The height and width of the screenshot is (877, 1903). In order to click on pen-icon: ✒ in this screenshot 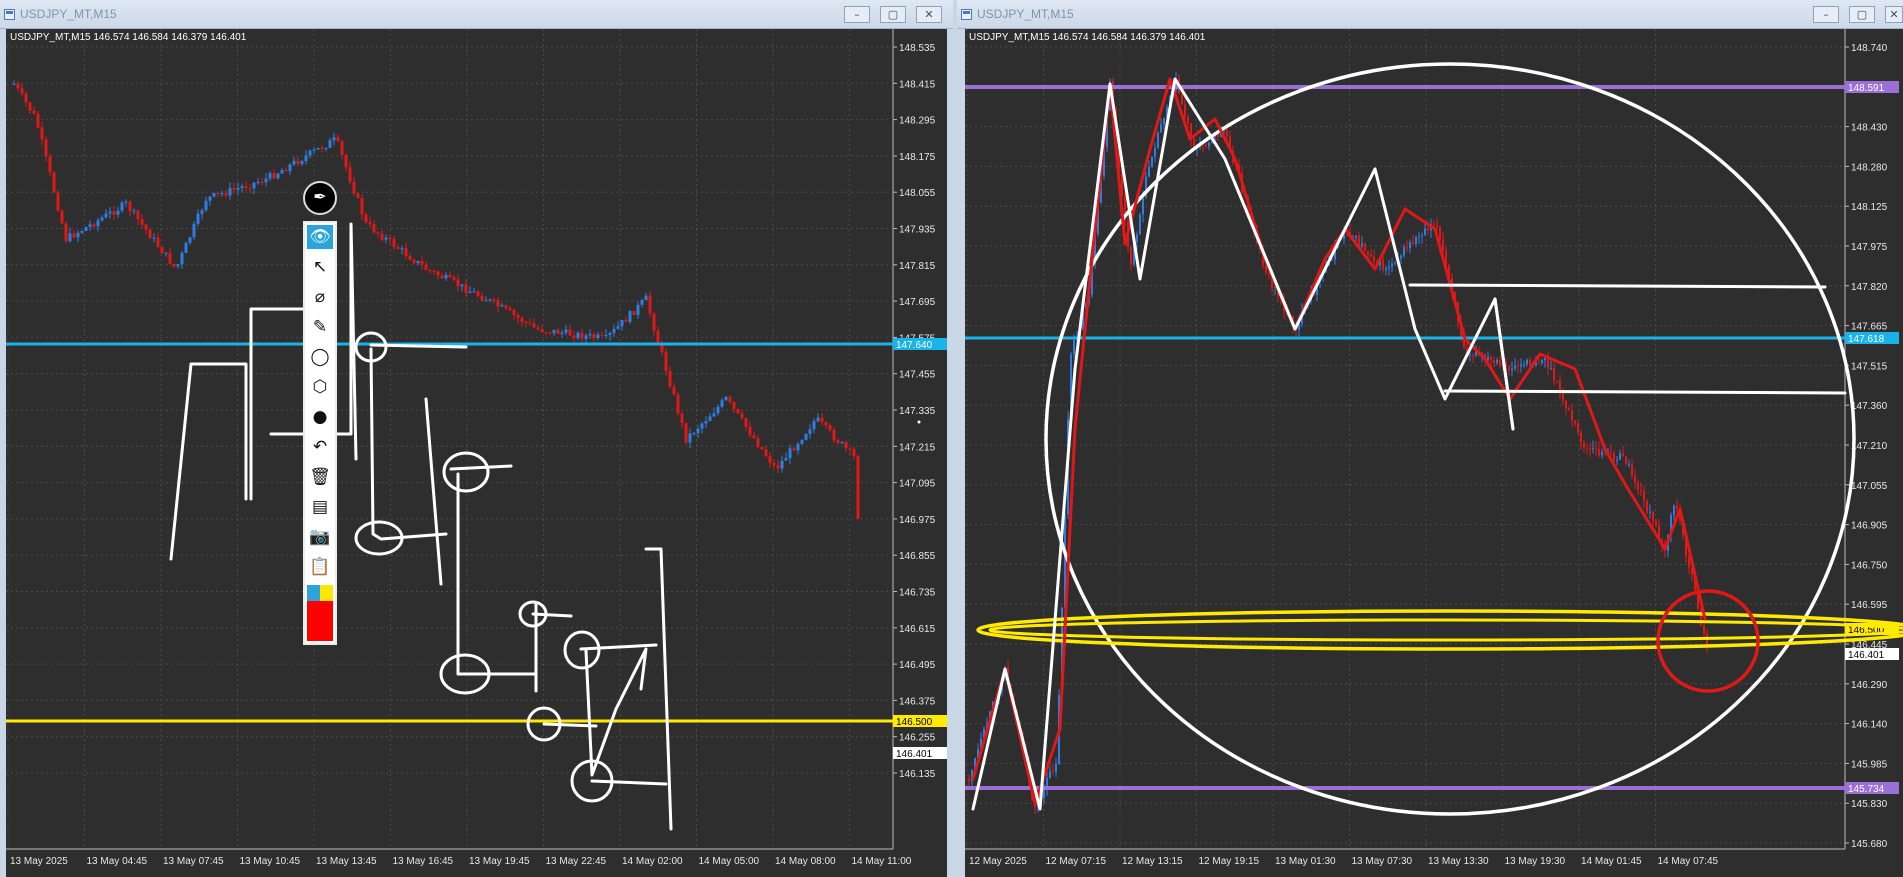, I will do `click(320, 198)`.